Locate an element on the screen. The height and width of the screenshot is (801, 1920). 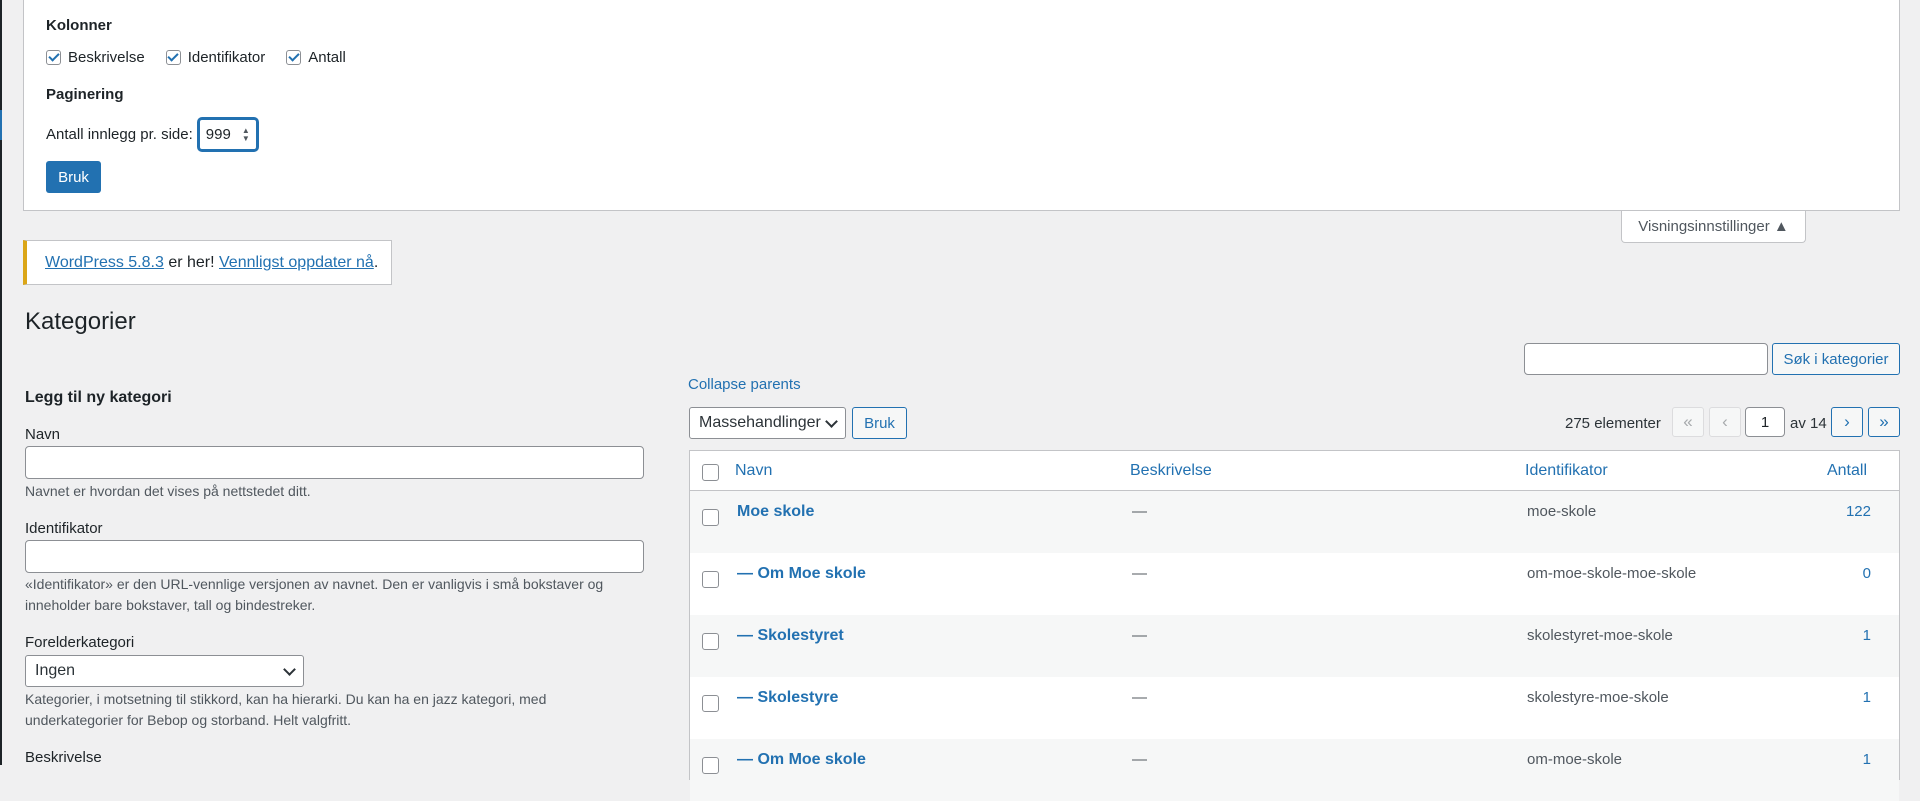
name-label: Navn is located at coordinates (43, 434).